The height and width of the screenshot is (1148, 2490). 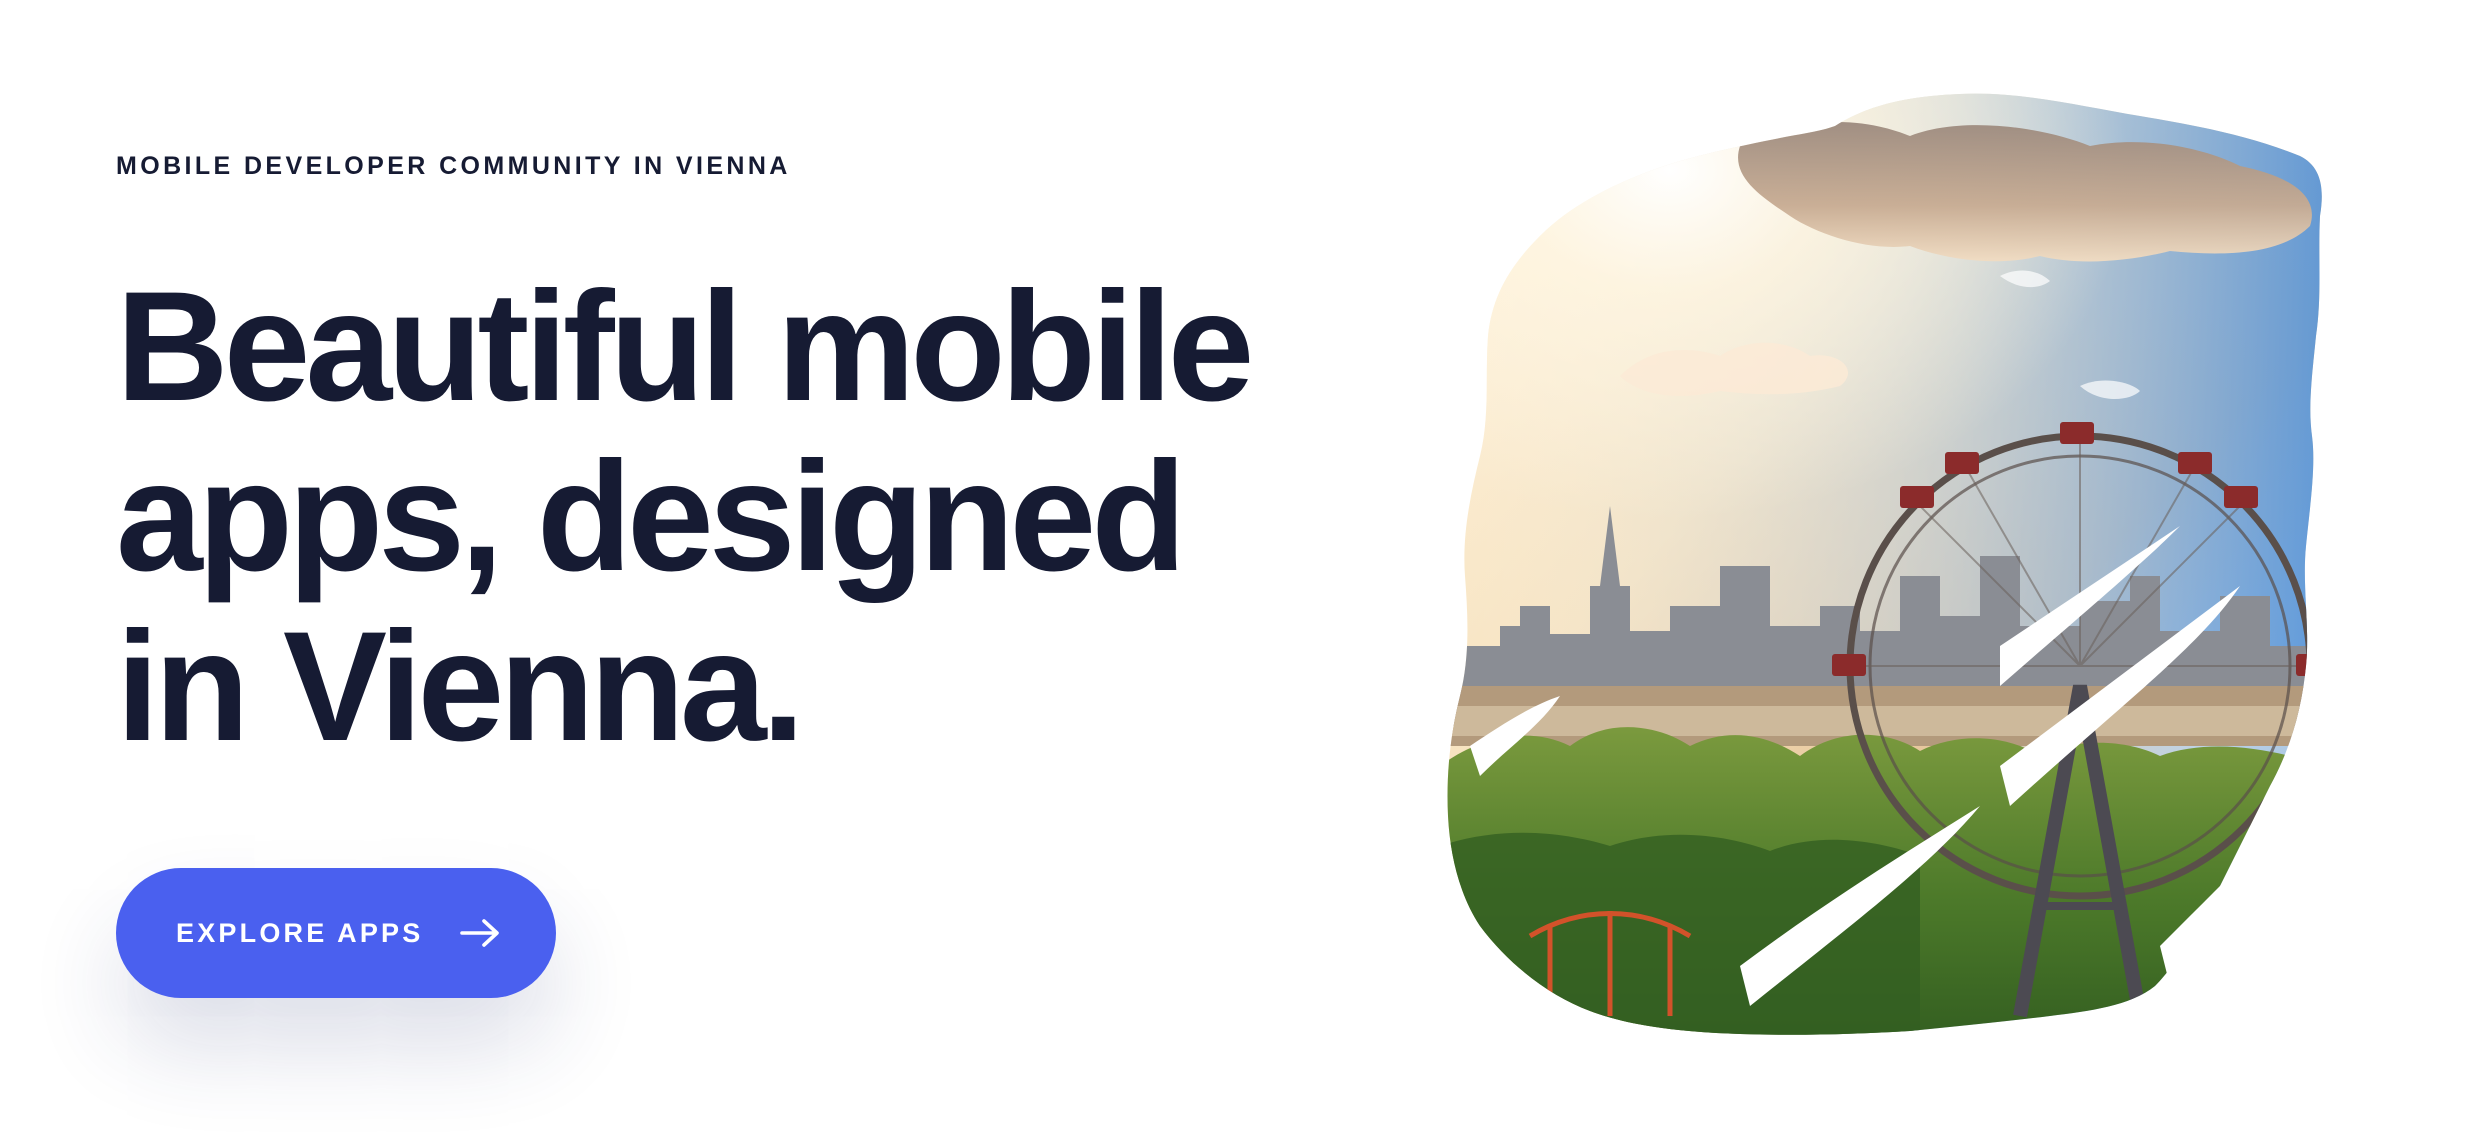 What do you see at coordinates (460, 687) in the screenshot?
I see `headline-line-3: in Vienna.` at bounding box center [460, 687].